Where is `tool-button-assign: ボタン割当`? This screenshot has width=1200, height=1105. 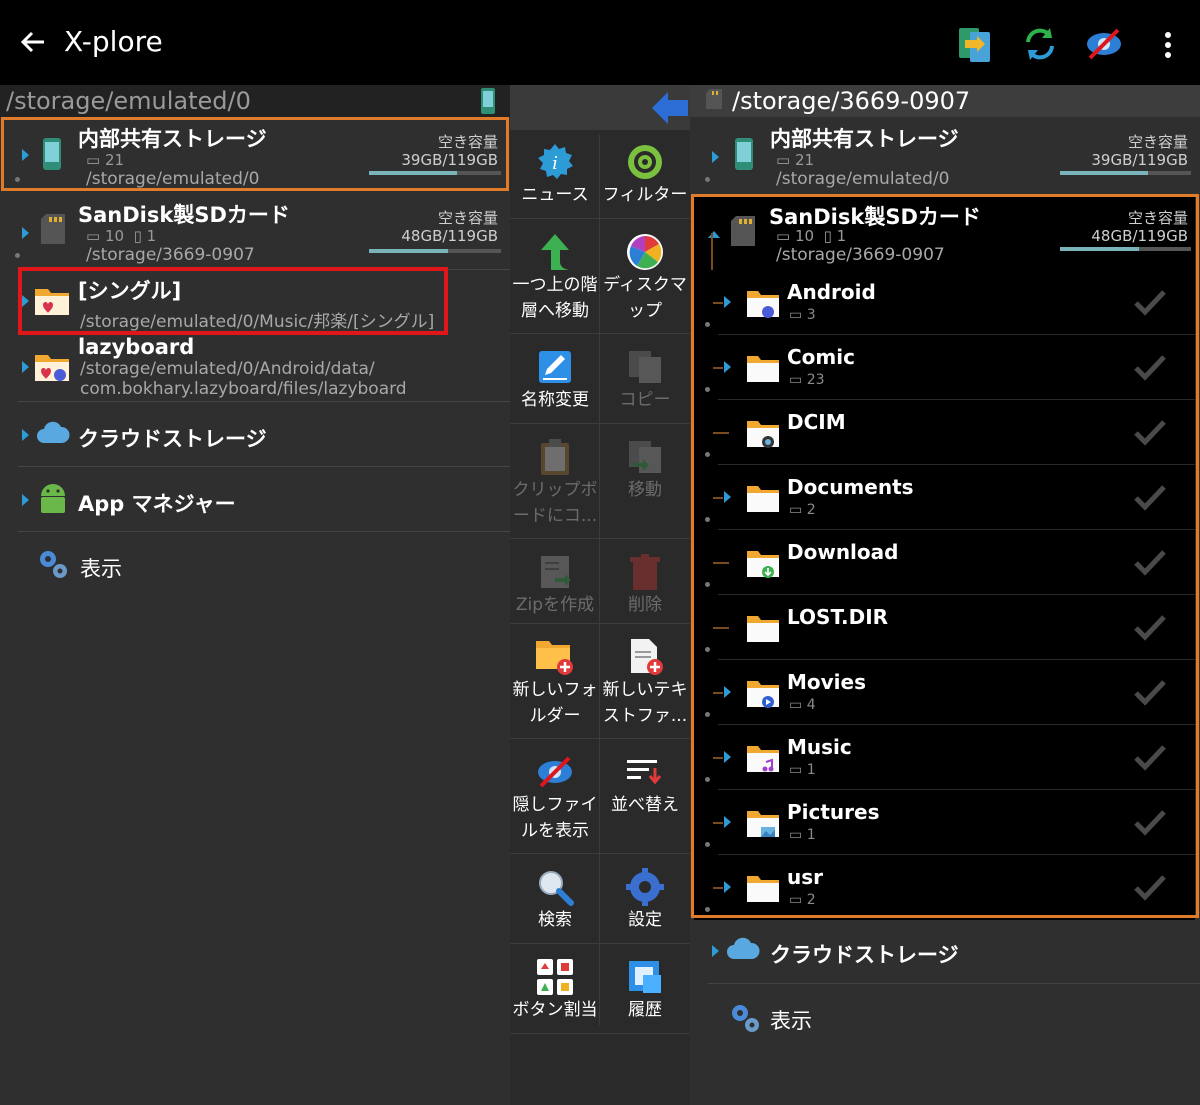
tool-button-assign: ボタン割当 is located at coordinates (555, 990).